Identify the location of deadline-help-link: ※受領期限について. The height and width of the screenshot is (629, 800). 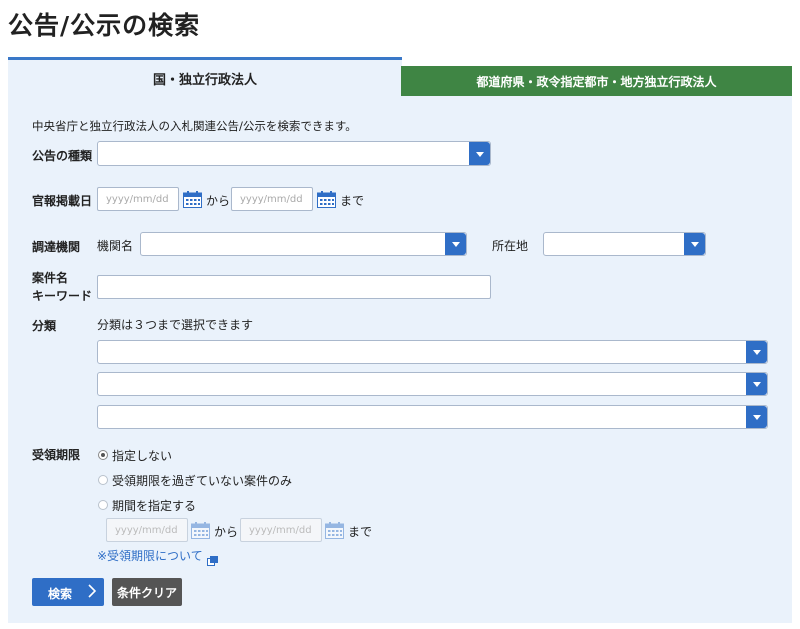
(150, 555).